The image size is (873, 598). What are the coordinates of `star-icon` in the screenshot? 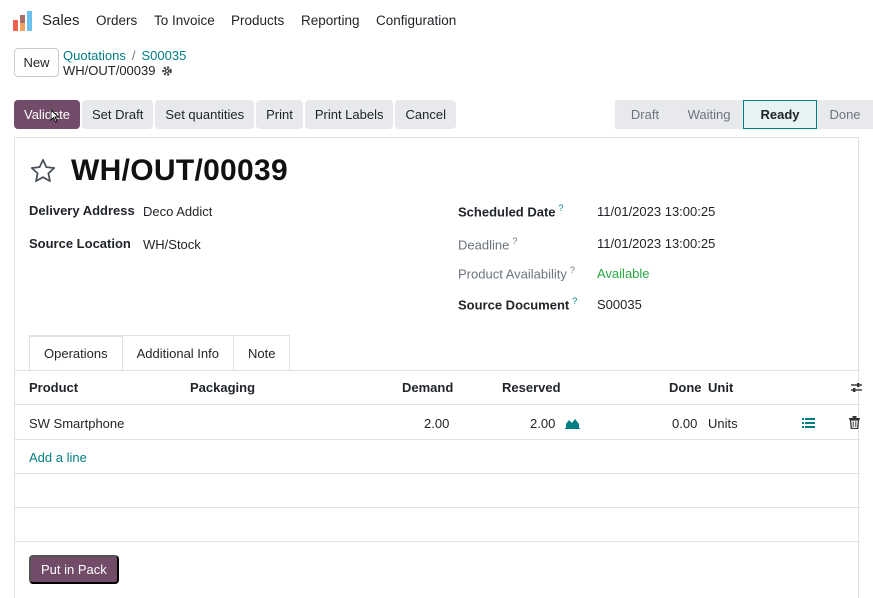 It's located at (43, 171).